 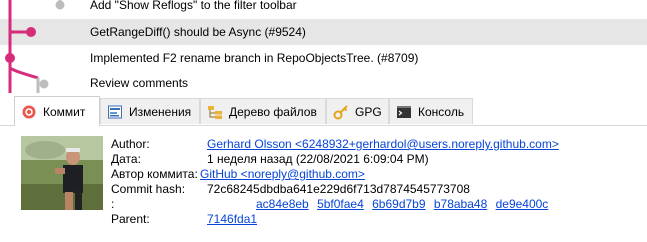 What do you see at coordinates (338, 189) in the screenshot?
I see `commit-hash-value: 72c68245dbdba641e229d6f713d7874545773708` at bounding box center [338, 189].